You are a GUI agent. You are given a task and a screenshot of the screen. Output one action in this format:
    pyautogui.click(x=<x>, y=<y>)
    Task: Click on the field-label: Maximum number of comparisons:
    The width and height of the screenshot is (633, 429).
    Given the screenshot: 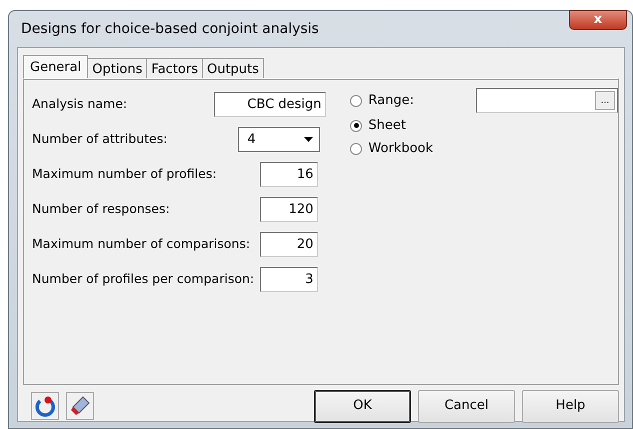 What is the action you would take?
    pyautogui.click(x=142, y=244)
    